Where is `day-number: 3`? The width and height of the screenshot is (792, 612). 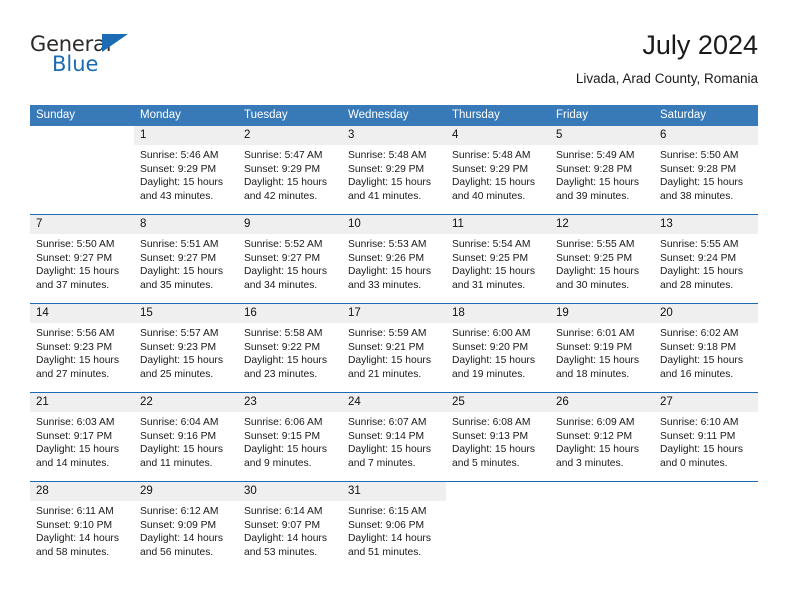 day-number: 3 is located at coordinates (394, 135).